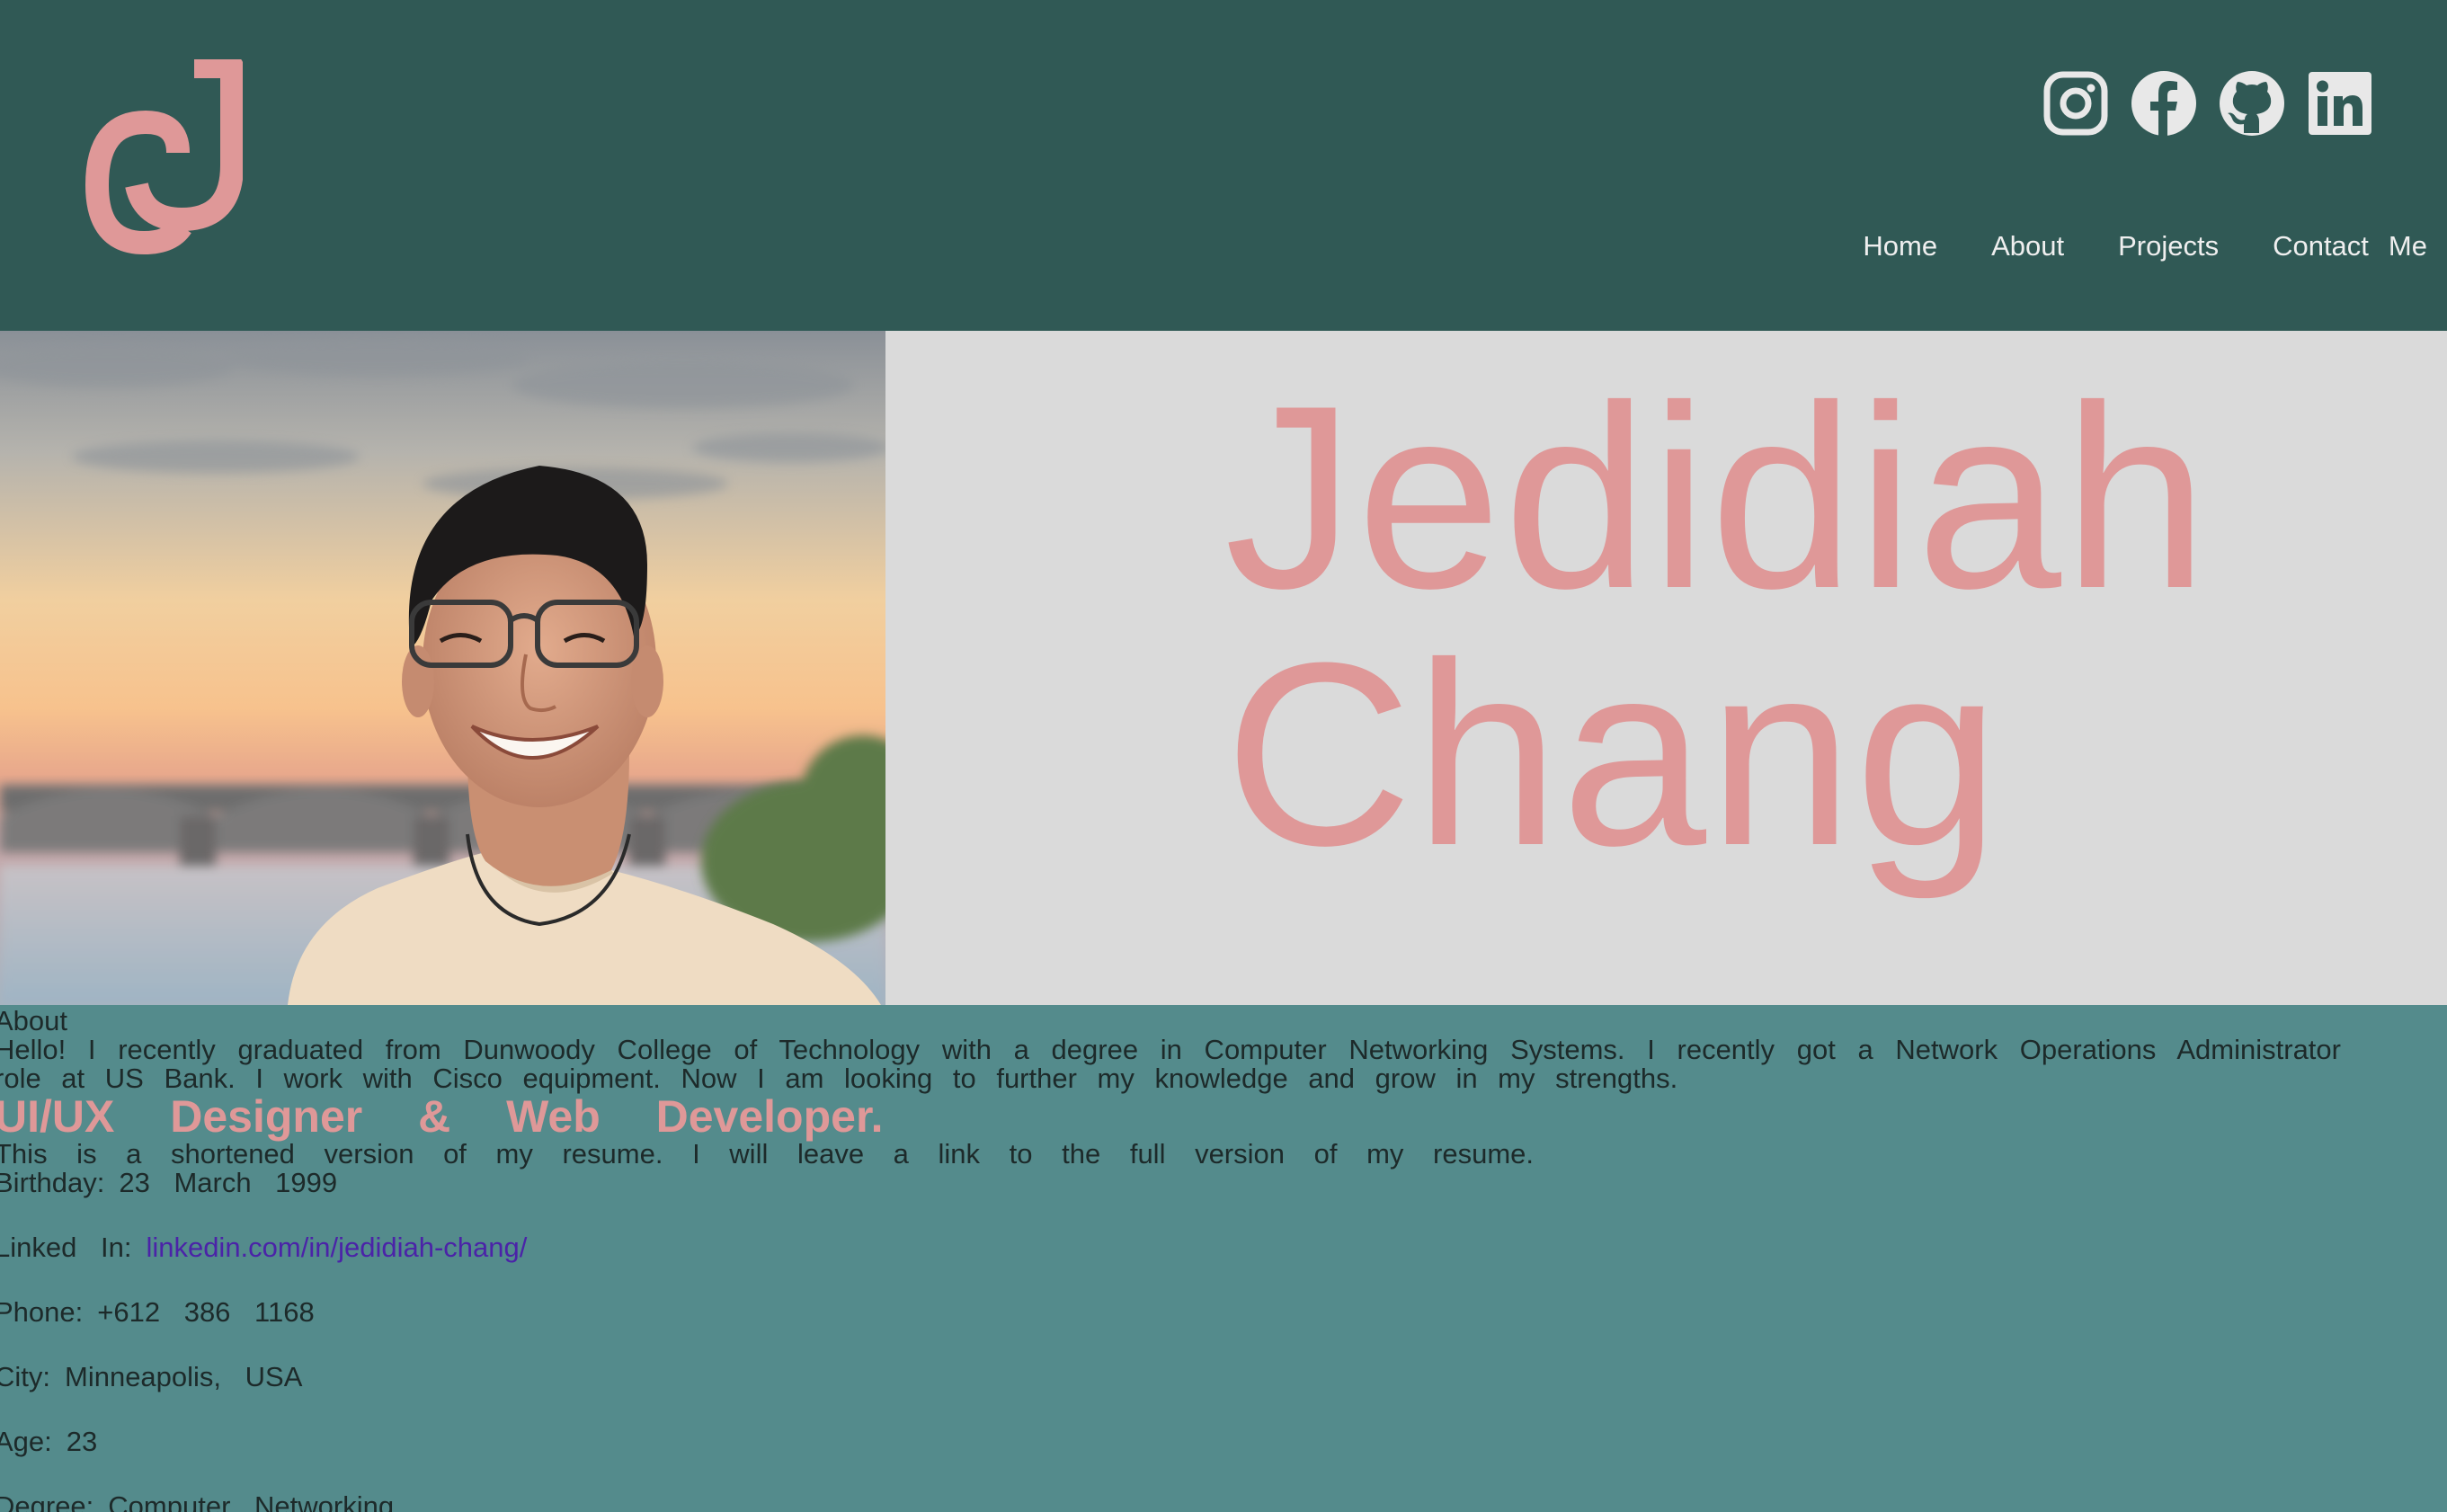 The width and height of the screenshot is (2447, 1512). What do you see at coordinates (184, 1376) in the screenshot?
I see `info-value: Minneapolis, USA` at bounding box center [184, 1376].